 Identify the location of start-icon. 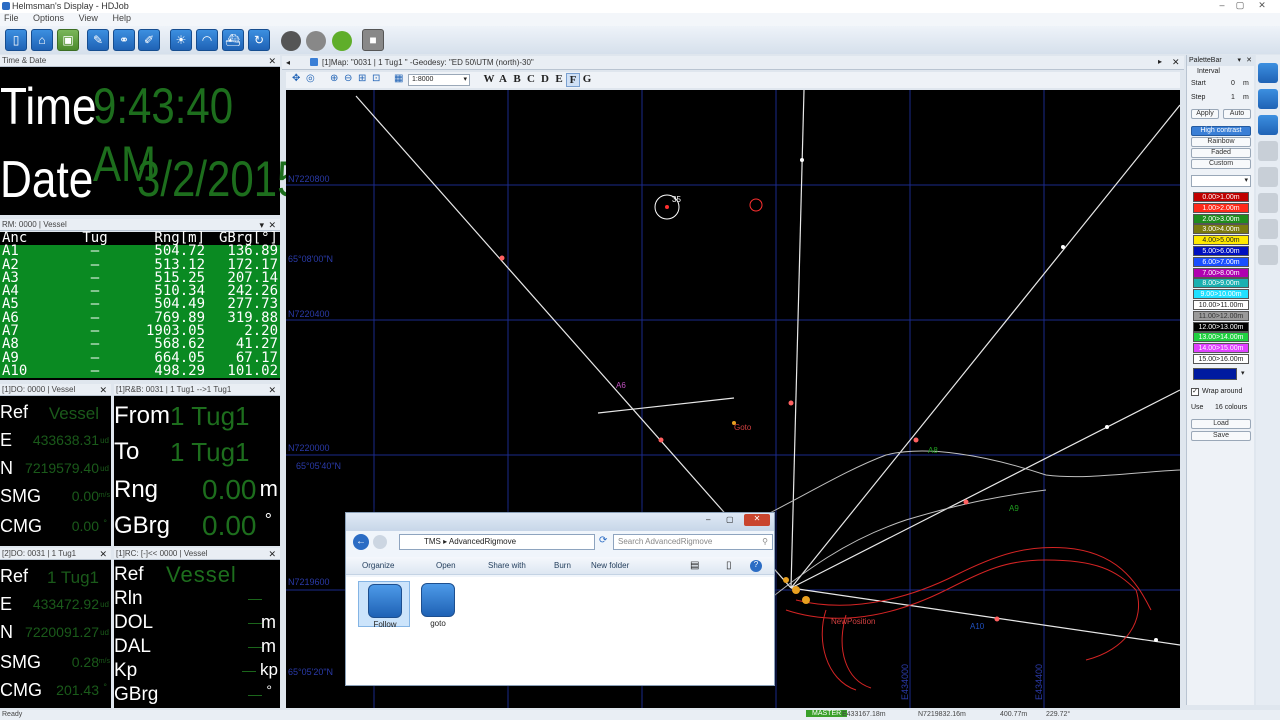
(1268, 125).